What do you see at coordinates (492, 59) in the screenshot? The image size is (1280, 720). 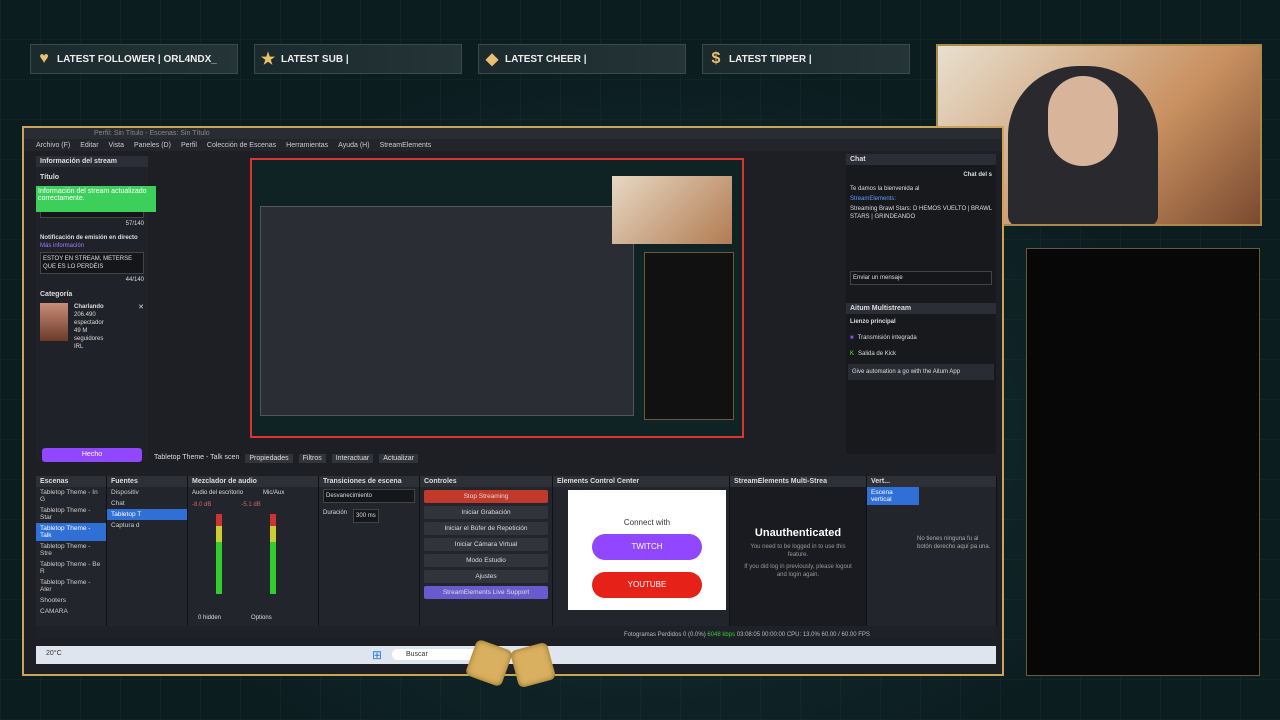 I see `diamond-icon: ◆` at bounding box center [492, 59].